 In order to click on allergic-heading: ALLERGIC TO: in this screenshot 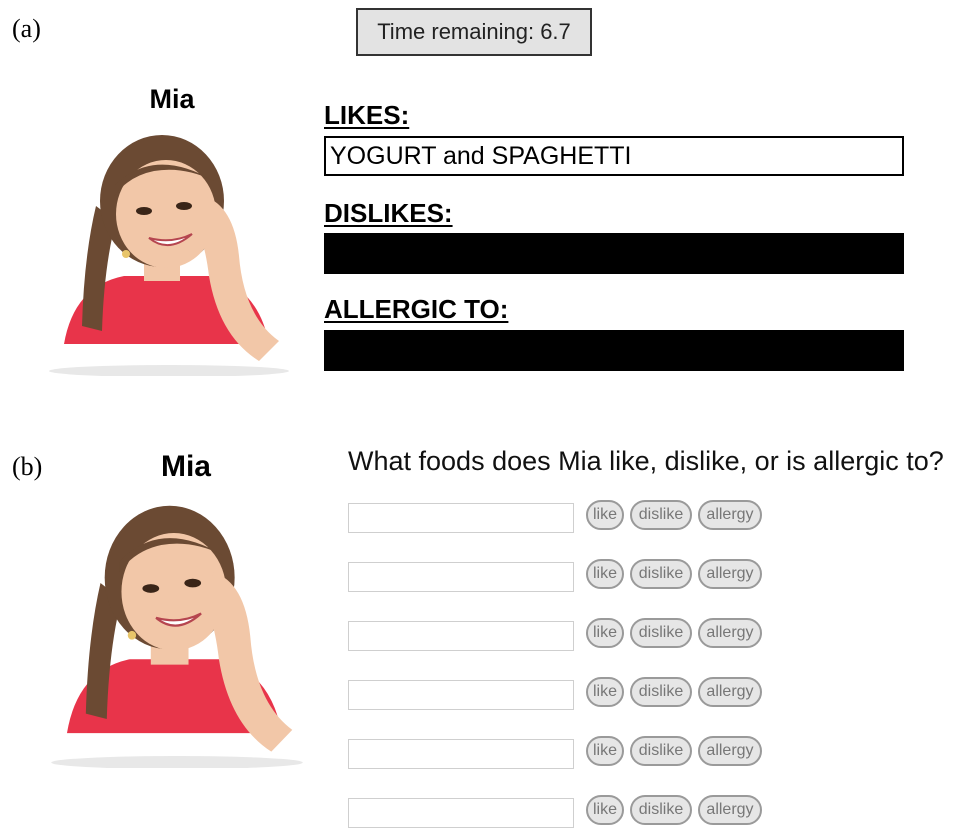, I will do `click(416, 309)`.